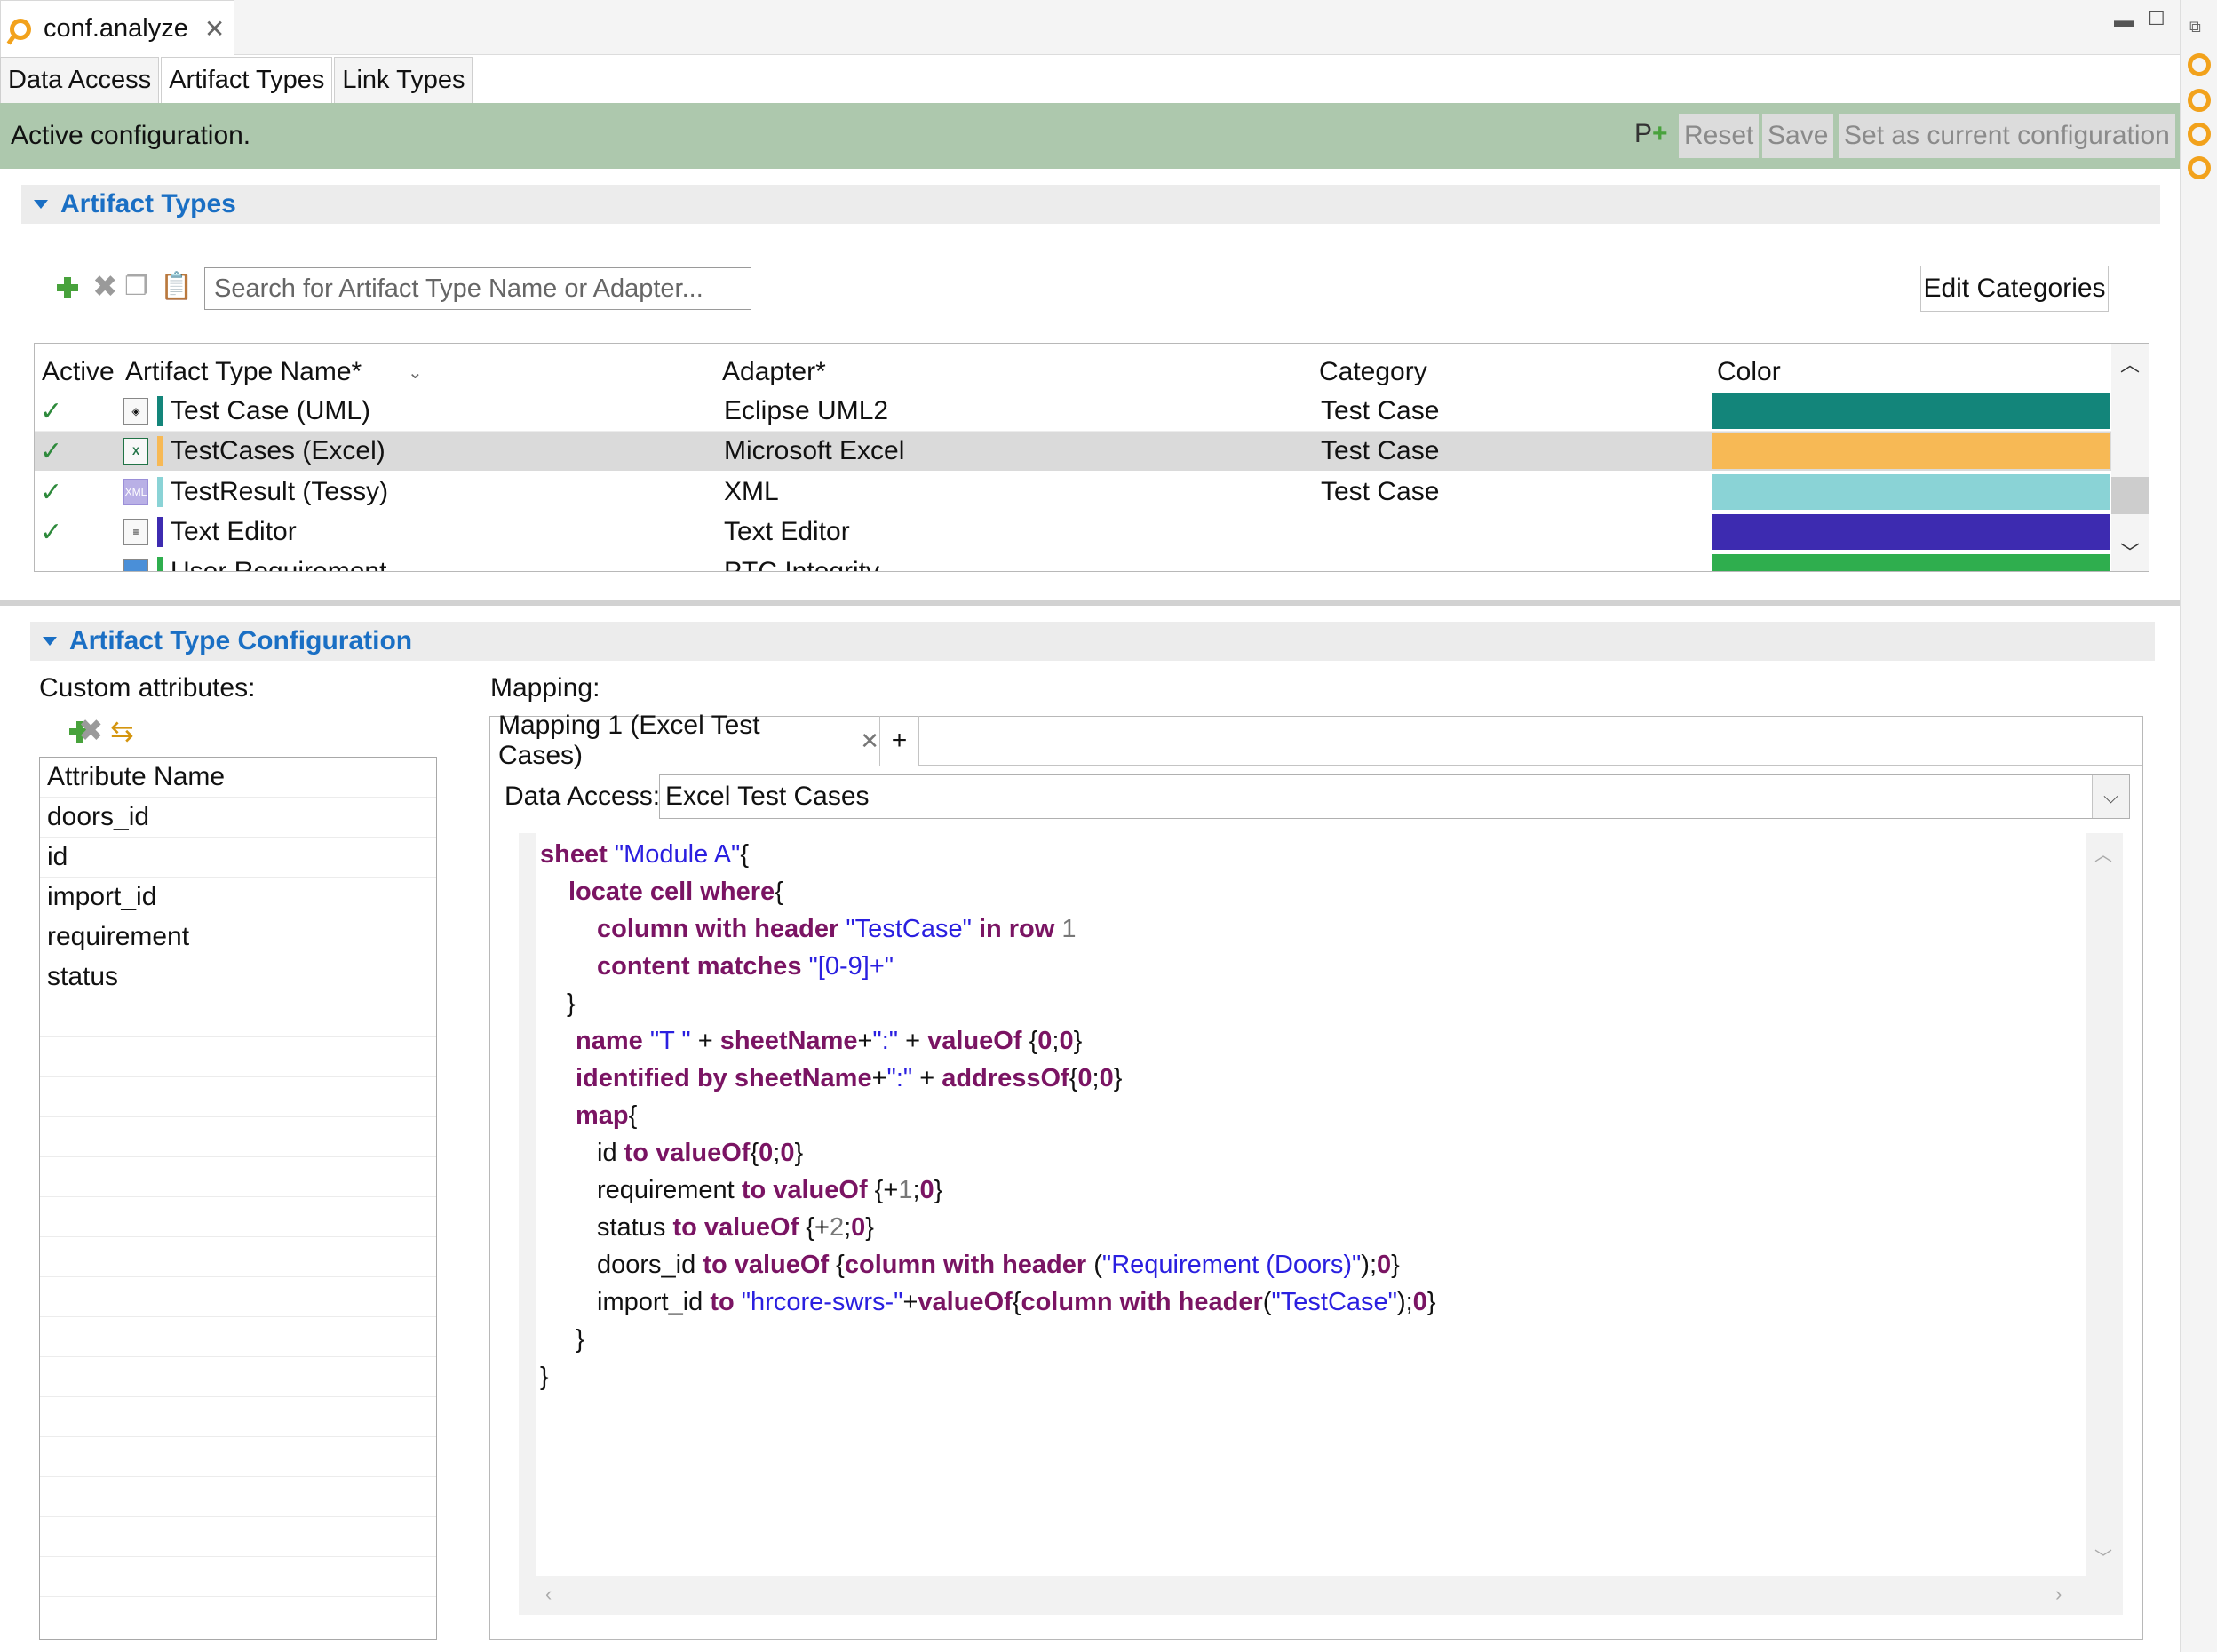  I want to click on code-line: sheet "Module A"{, so click(644, 855).